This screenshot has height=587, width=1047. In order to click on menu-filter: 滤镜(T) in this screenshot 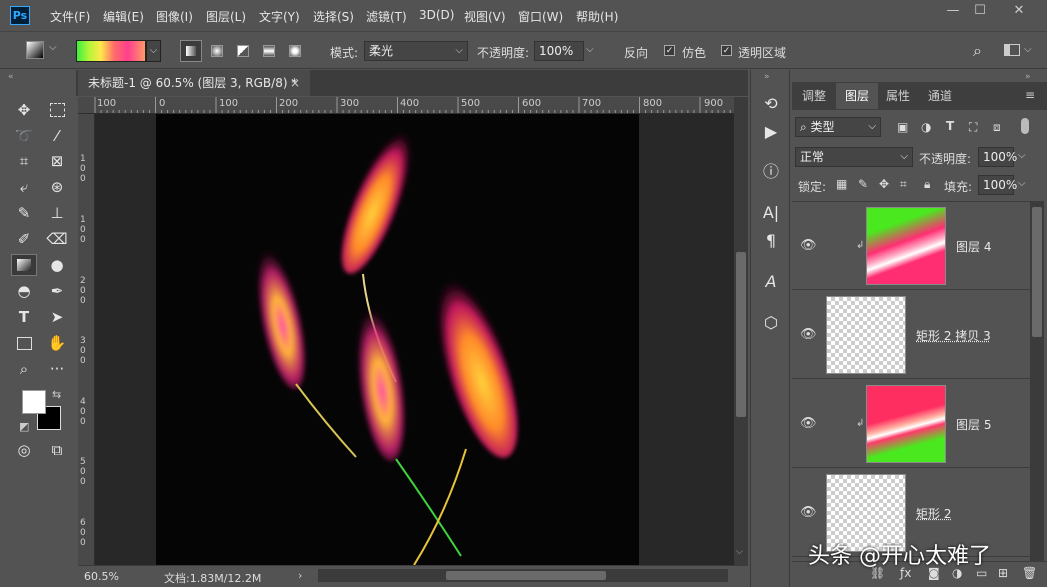, I will do `click(386, 16)`.